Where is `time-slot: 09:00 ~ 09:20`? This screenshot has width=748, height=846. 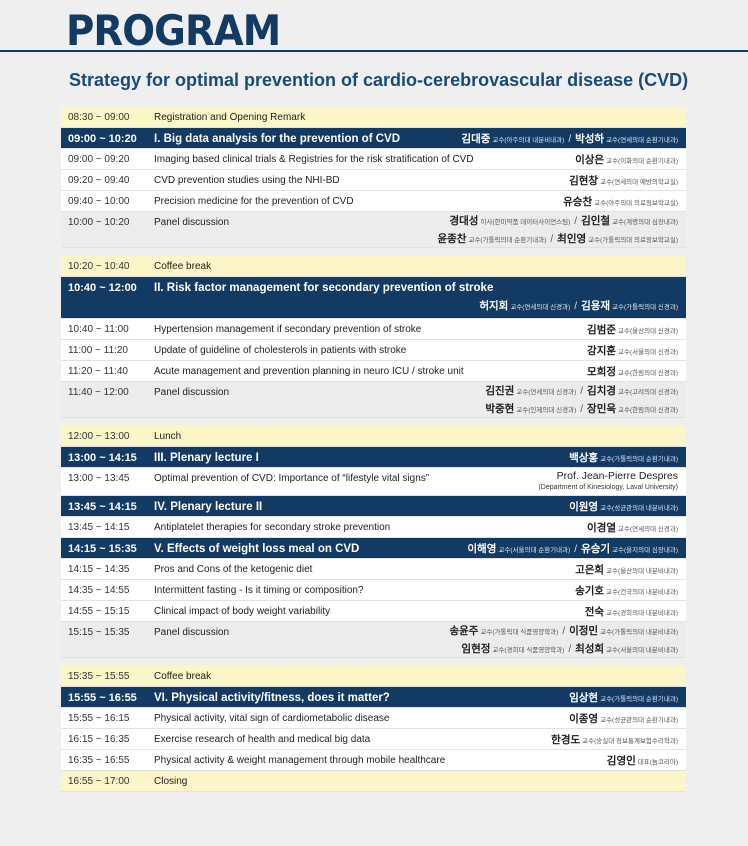 time-slot: 09:00 ~ 09:20 is located at coordinates (99, 159).